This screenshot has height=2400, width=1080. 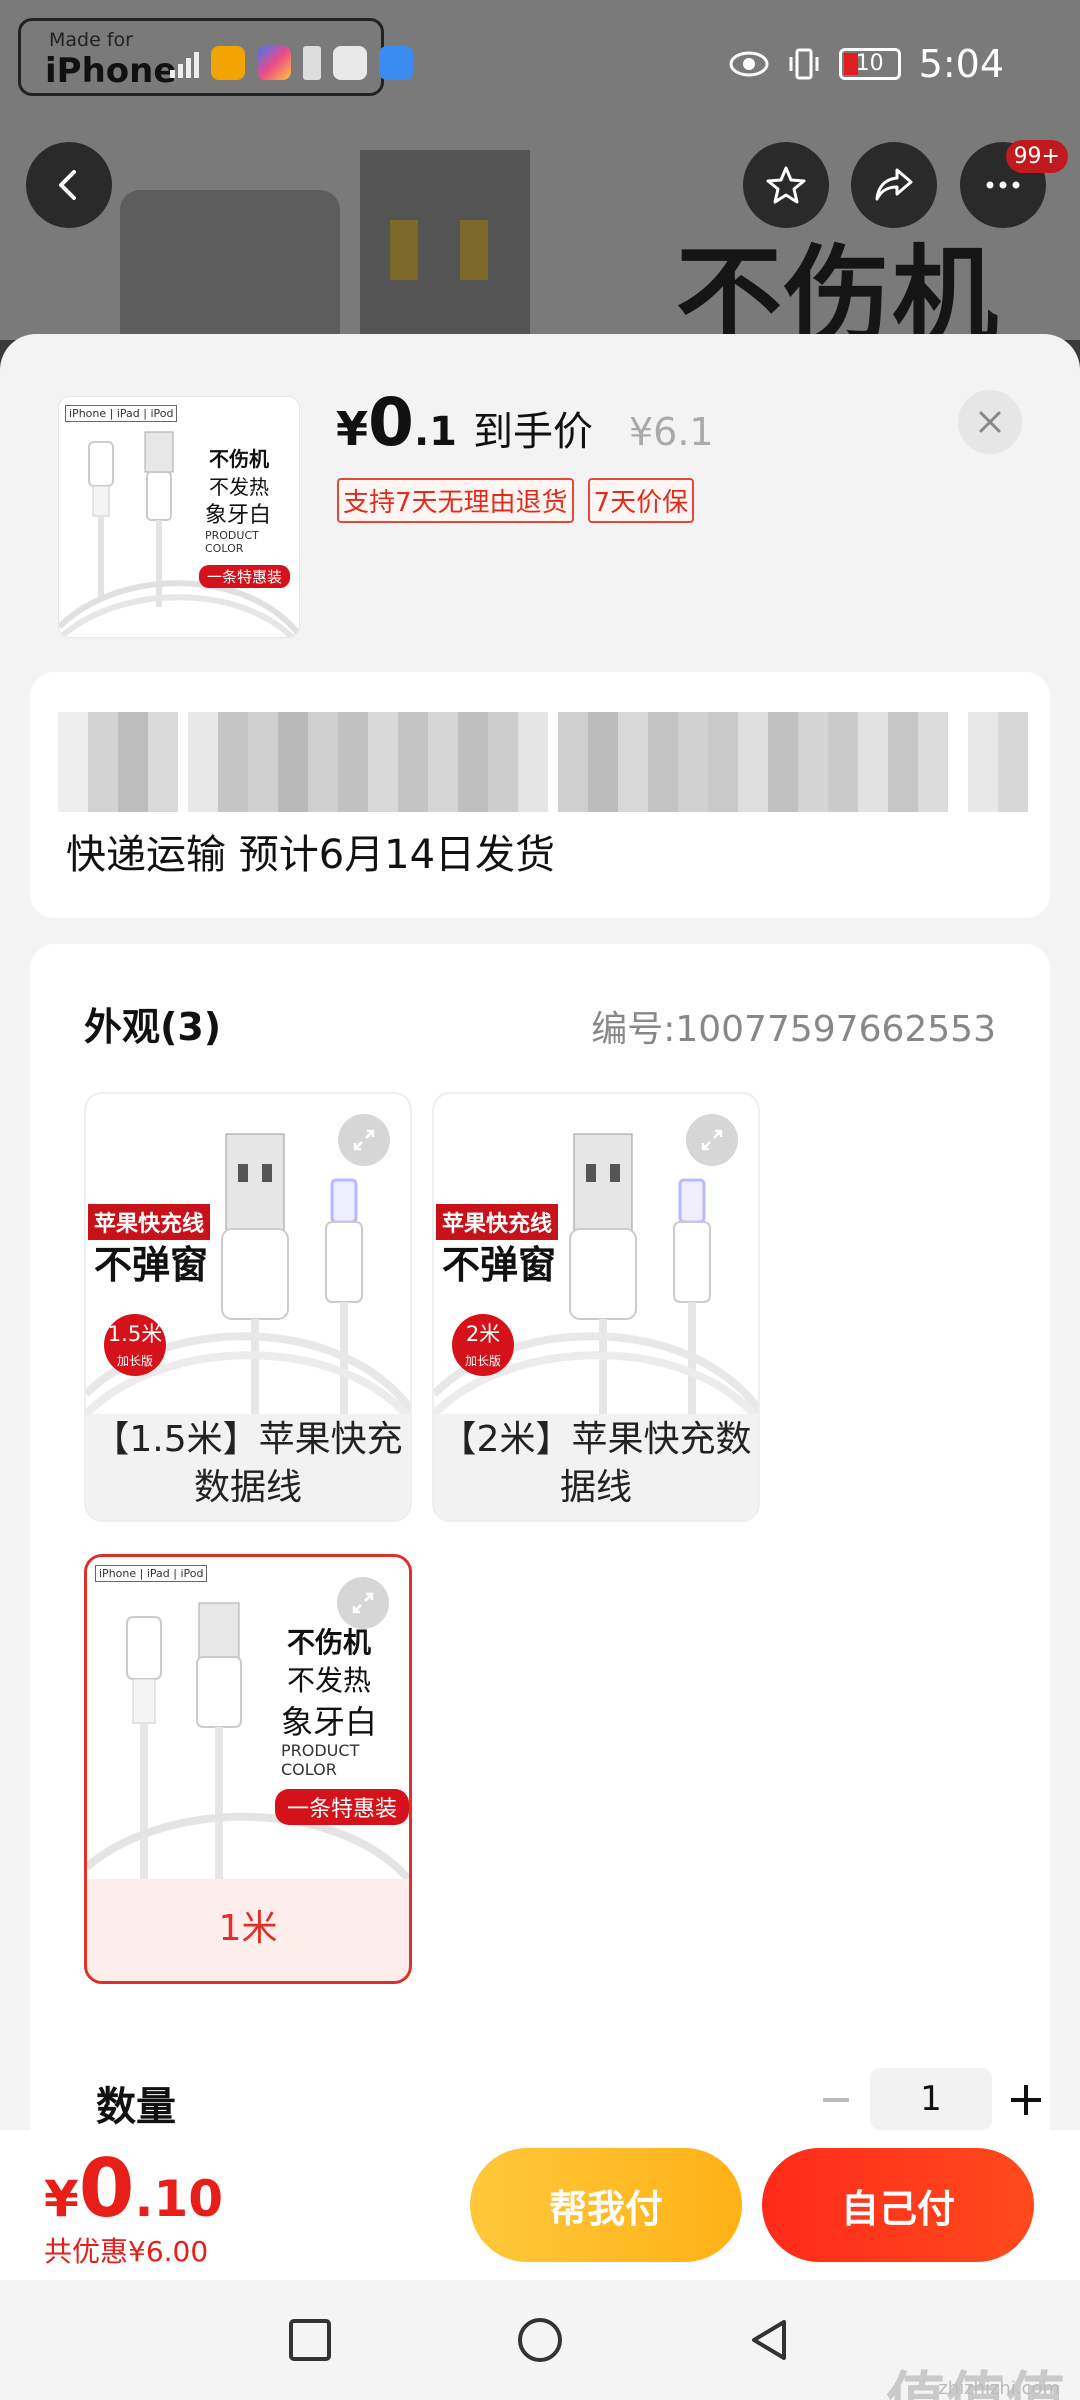 What do you see at coordinates (135, 1345) in the screenshot?
I see `length-badge: 1.5米 加长版` at bounding box center [135, 1345].